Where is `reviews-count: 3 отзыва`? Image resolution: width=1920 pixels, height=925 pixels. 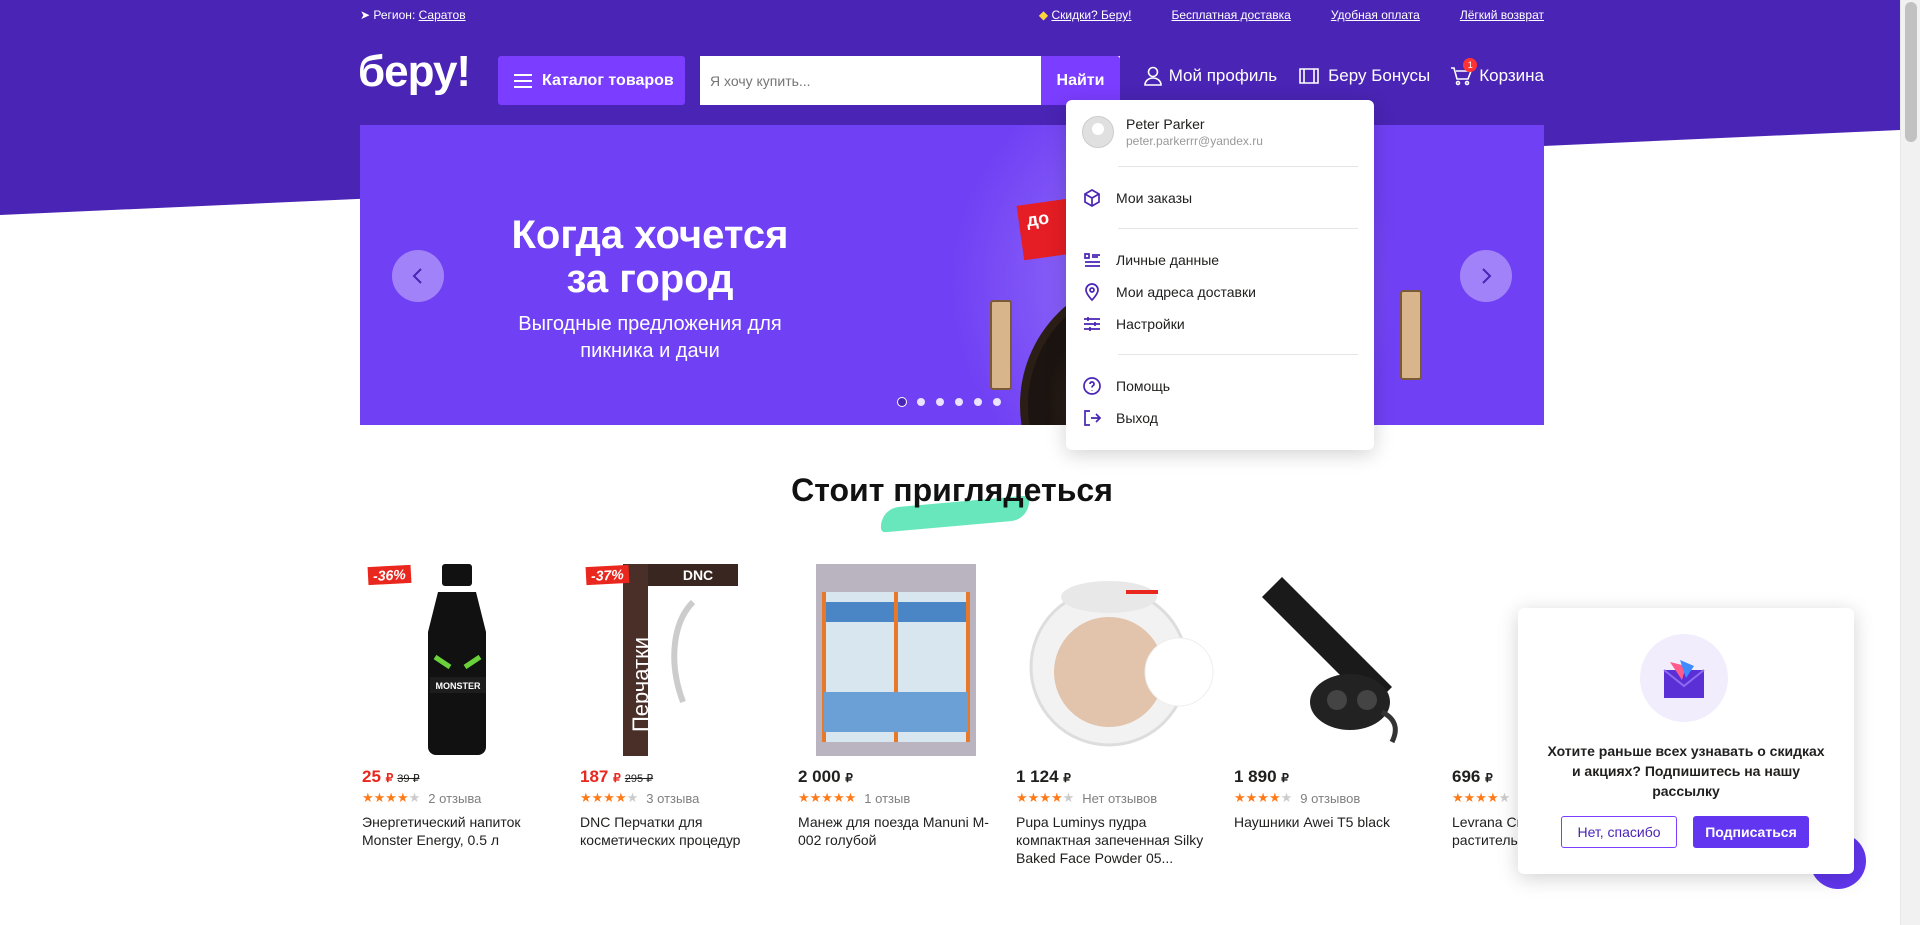
reviews-count: 3 отзыва is located at coordinates (672, 798).